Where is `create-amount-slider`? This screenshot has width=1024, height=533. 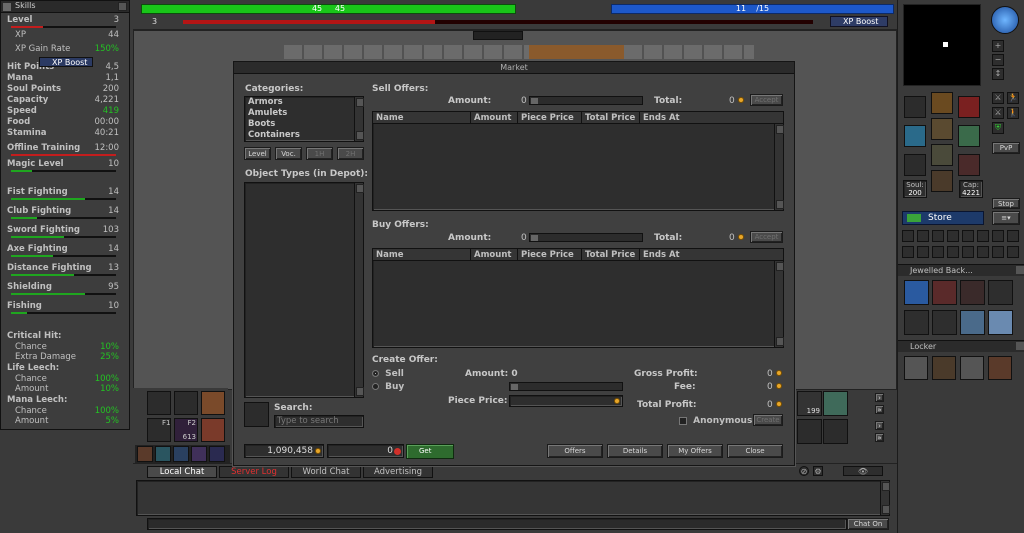 create-amount-slider is located at coordinates (566, 386).